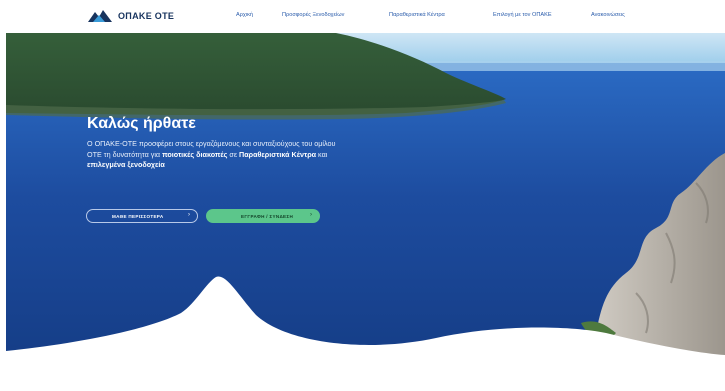  What do you see at coordinates (417, 15) in the screenshot?
I see `nav-item-holiday-centers: Παραθεριστικά Κέντρα` at bounding box center [417, 15].